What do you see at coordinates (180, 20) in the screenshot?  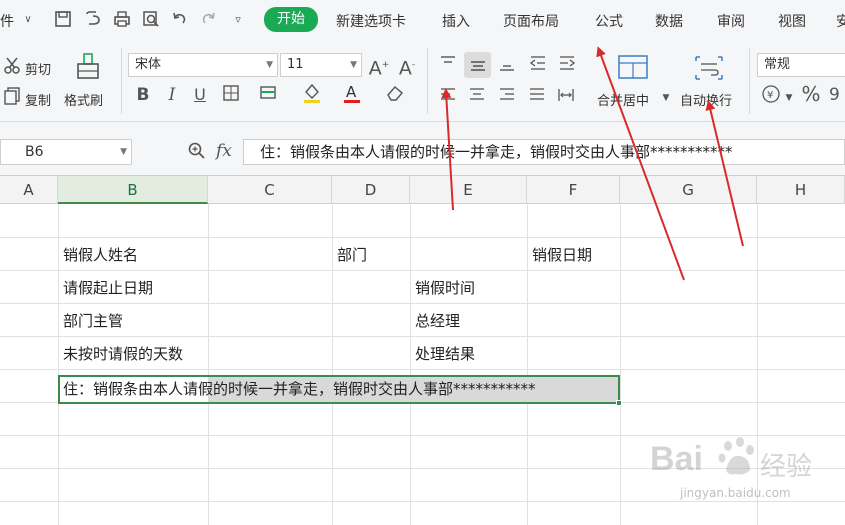 I see `undo-icon` at bounding box center [180, 20].